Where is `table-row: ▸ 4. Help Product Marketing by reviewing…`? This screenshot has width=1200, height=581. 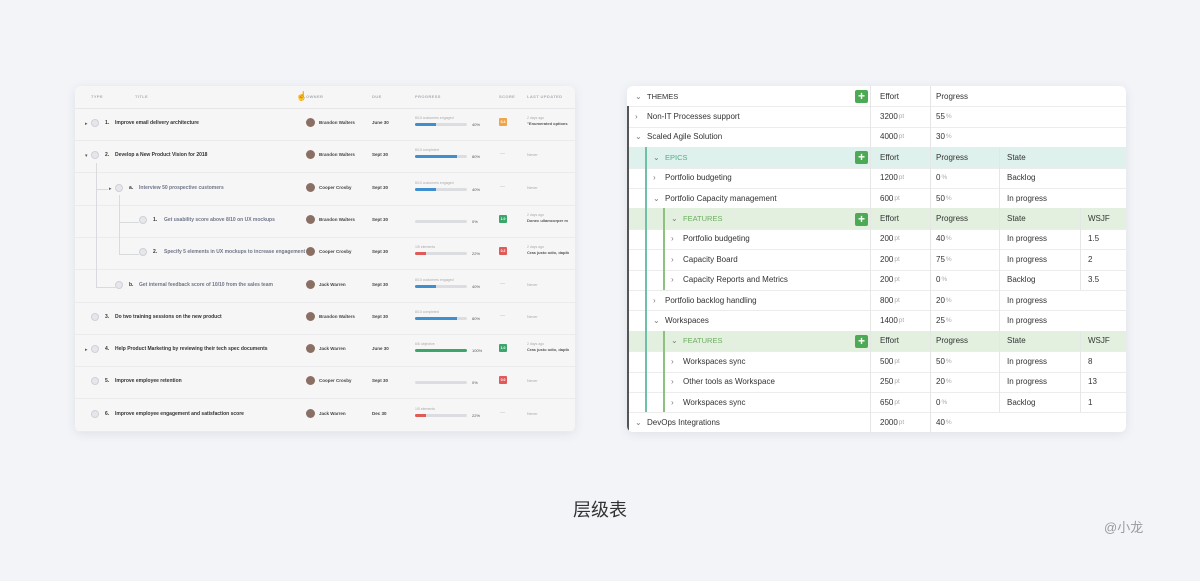 table-row: ▸ 4. Help Product Marketing by reviewing… is located at coordinates (325, 351).